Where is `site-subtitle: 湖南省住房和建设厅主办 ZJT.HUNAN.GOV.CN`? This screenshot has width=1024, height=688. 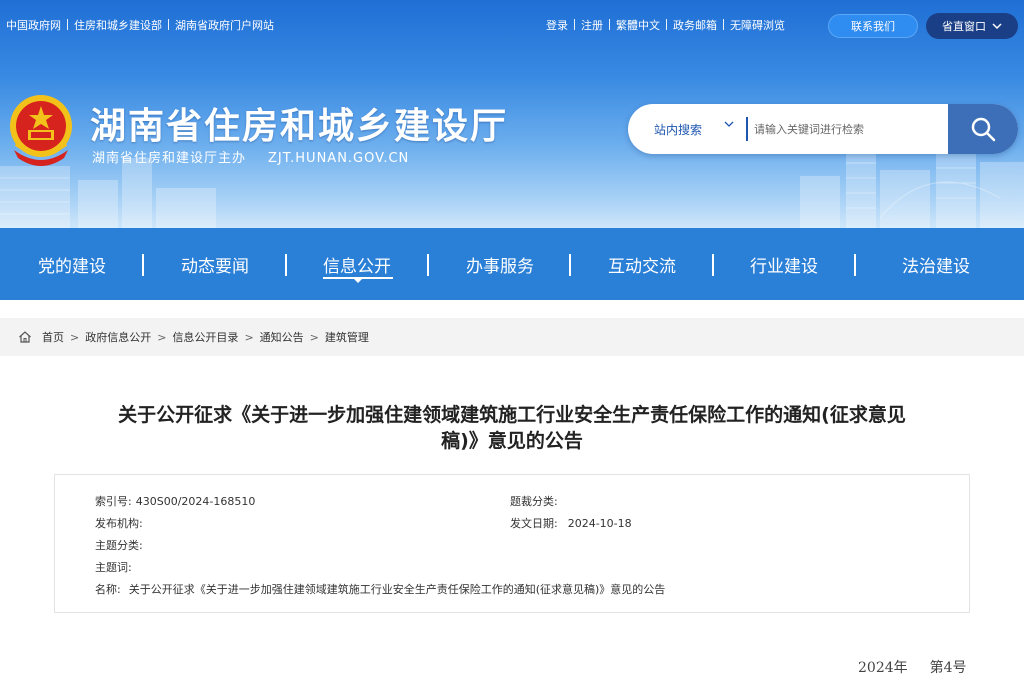
site-subtitle: 湖南省住房和建设厅主办 ZJT.HUNAN.GOV.CN is located at coordinates (250, 156).